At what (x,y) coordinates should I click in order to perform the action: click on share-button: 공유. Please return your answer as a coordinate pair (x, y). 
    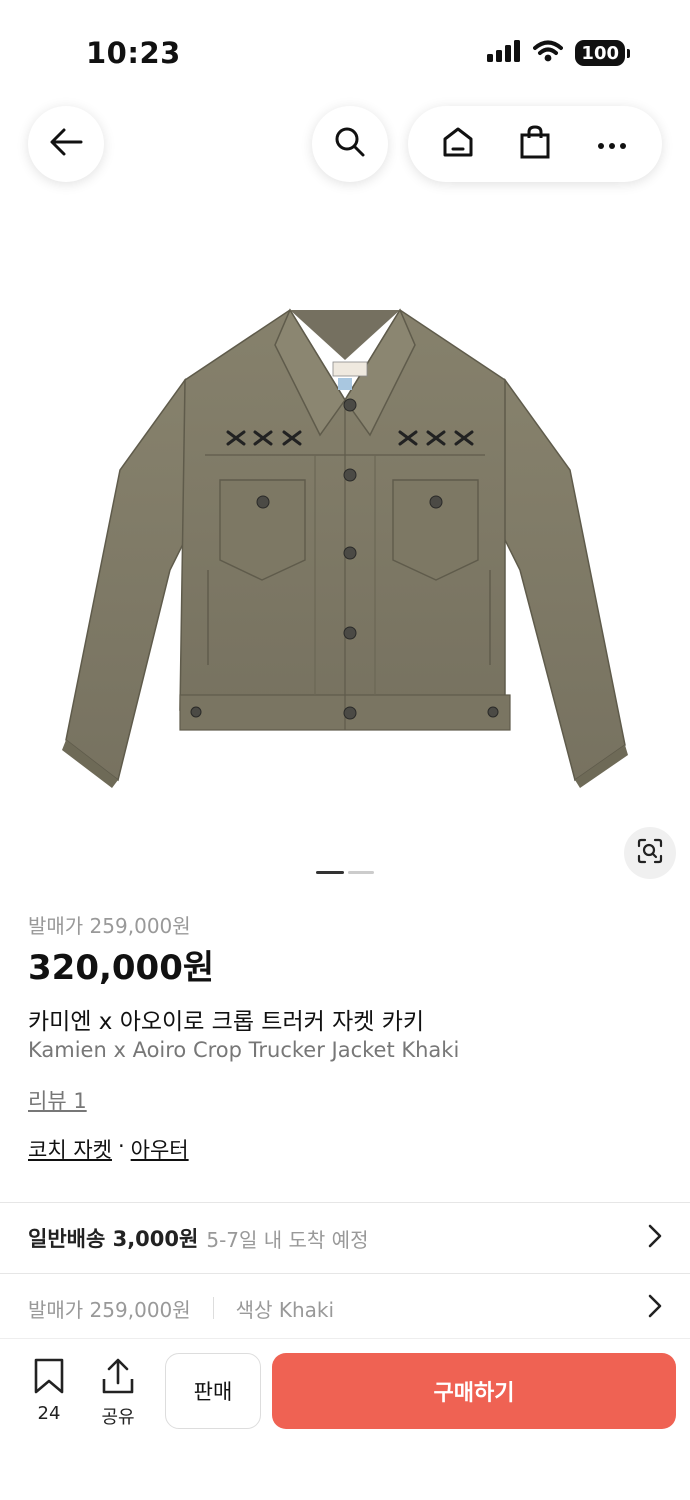
    Looking at the image, I should click on (118, 1393).